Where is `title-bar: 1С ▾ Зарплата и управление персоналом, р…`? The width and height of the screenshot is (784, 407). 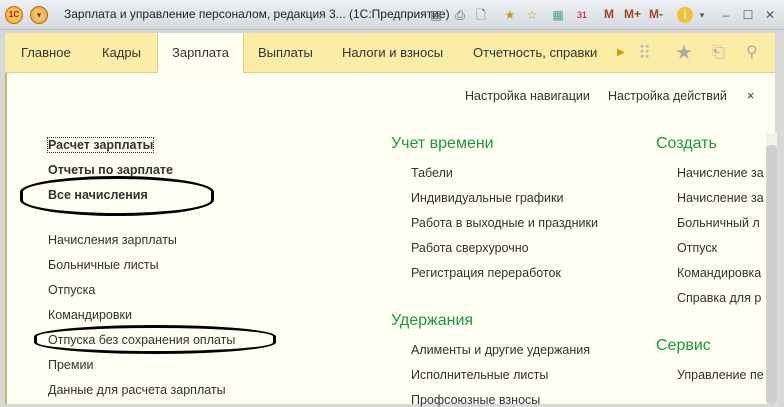 title-bar: 1С ▾ Зарплата и управление персоналом, р… is located at coordinates (392, 15).